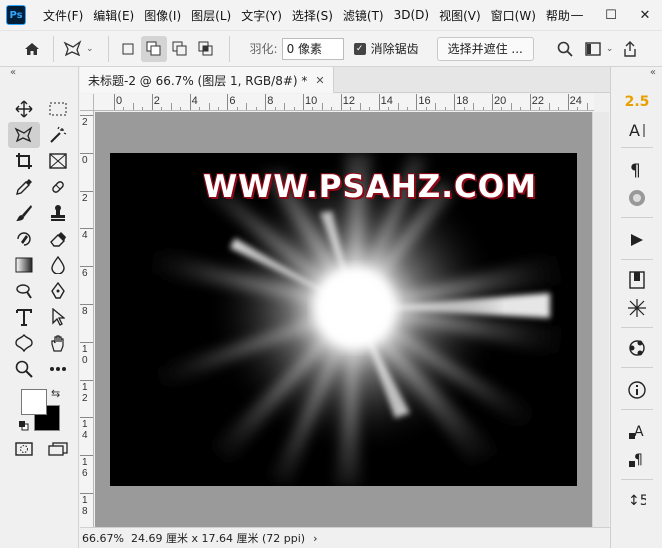  What do you see at coordinates (577, 15) in the screenshot?
I see `minimize-icon: —` at bounding box center [577, 15].